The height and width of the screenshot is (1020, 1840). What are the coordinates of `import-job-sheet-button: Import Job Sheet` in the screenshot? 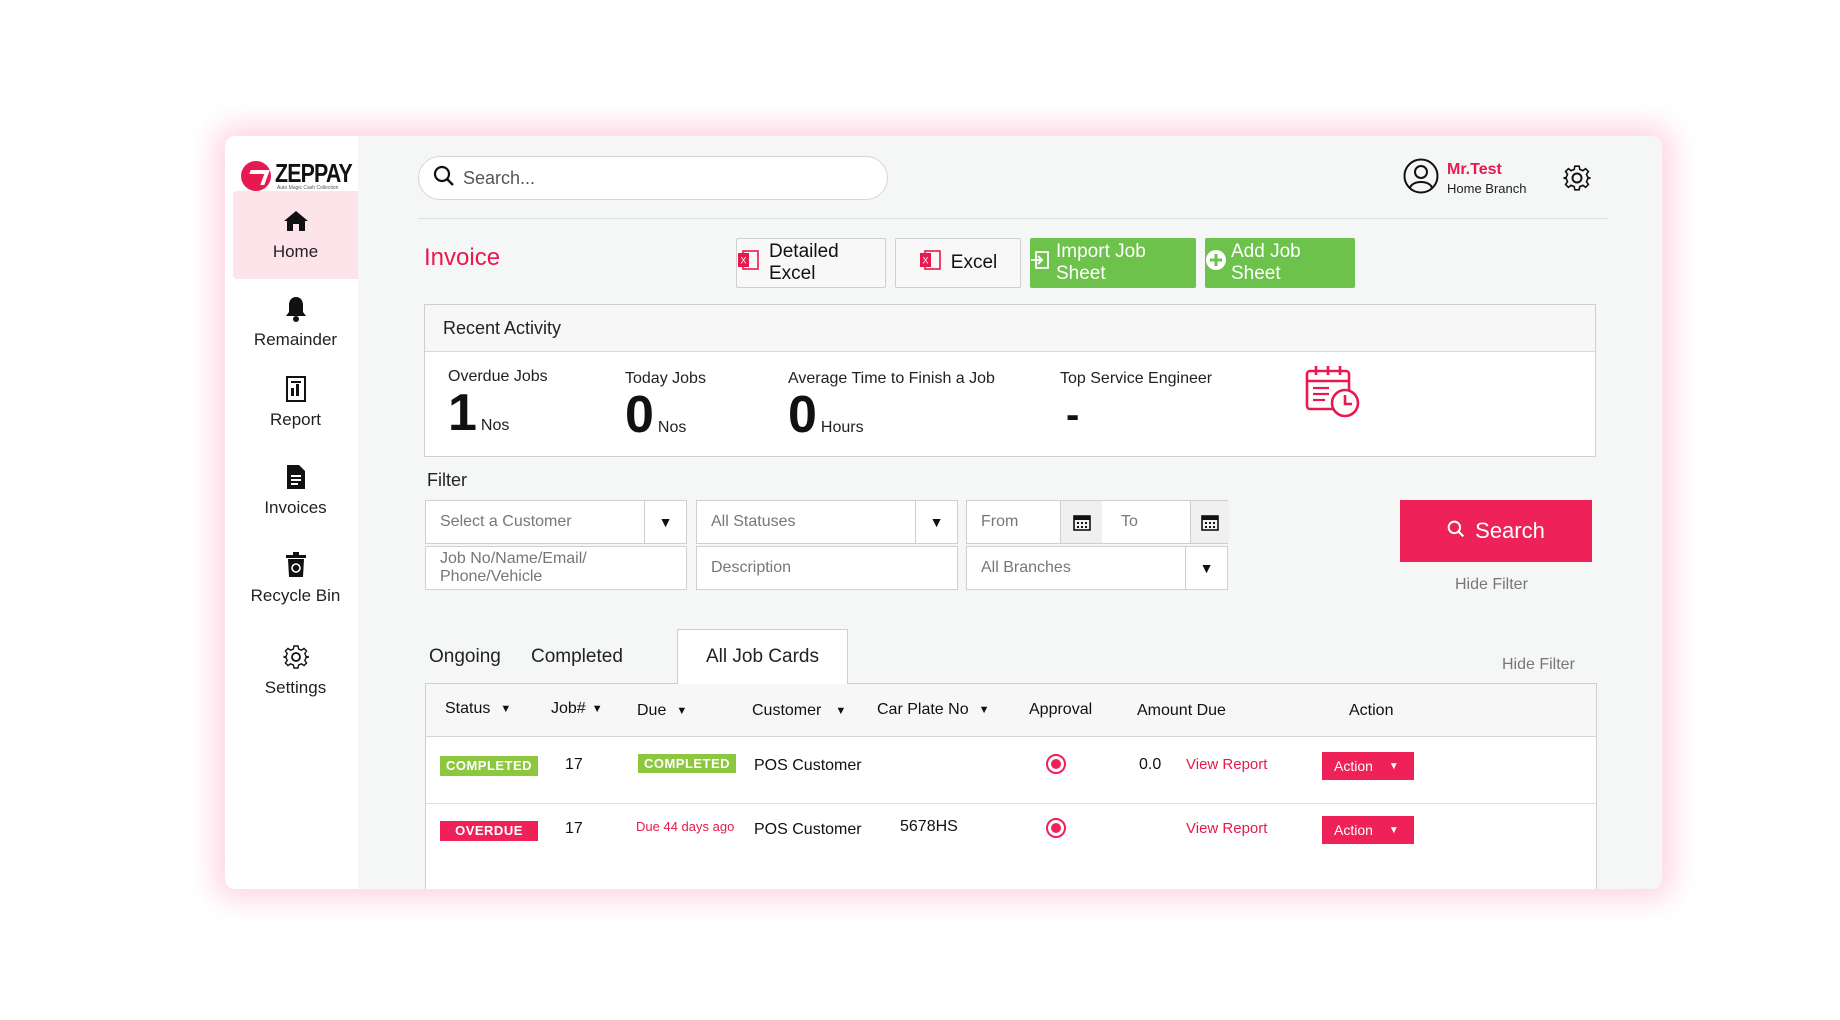 It's located at (1113, 263).